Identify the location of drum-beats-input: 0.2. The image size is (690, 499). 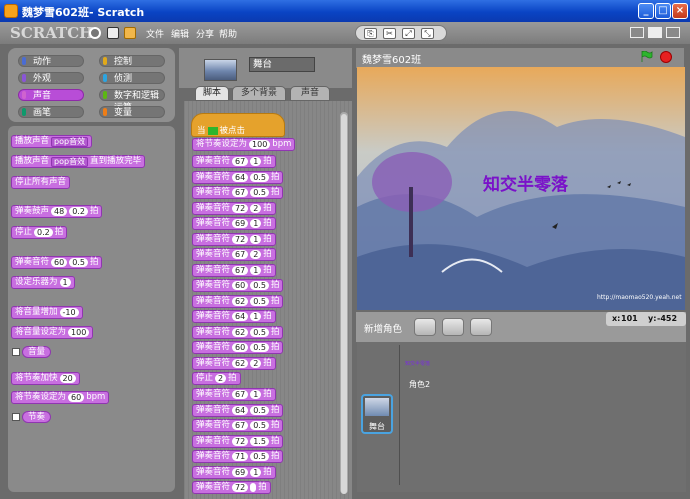
(78, 211).